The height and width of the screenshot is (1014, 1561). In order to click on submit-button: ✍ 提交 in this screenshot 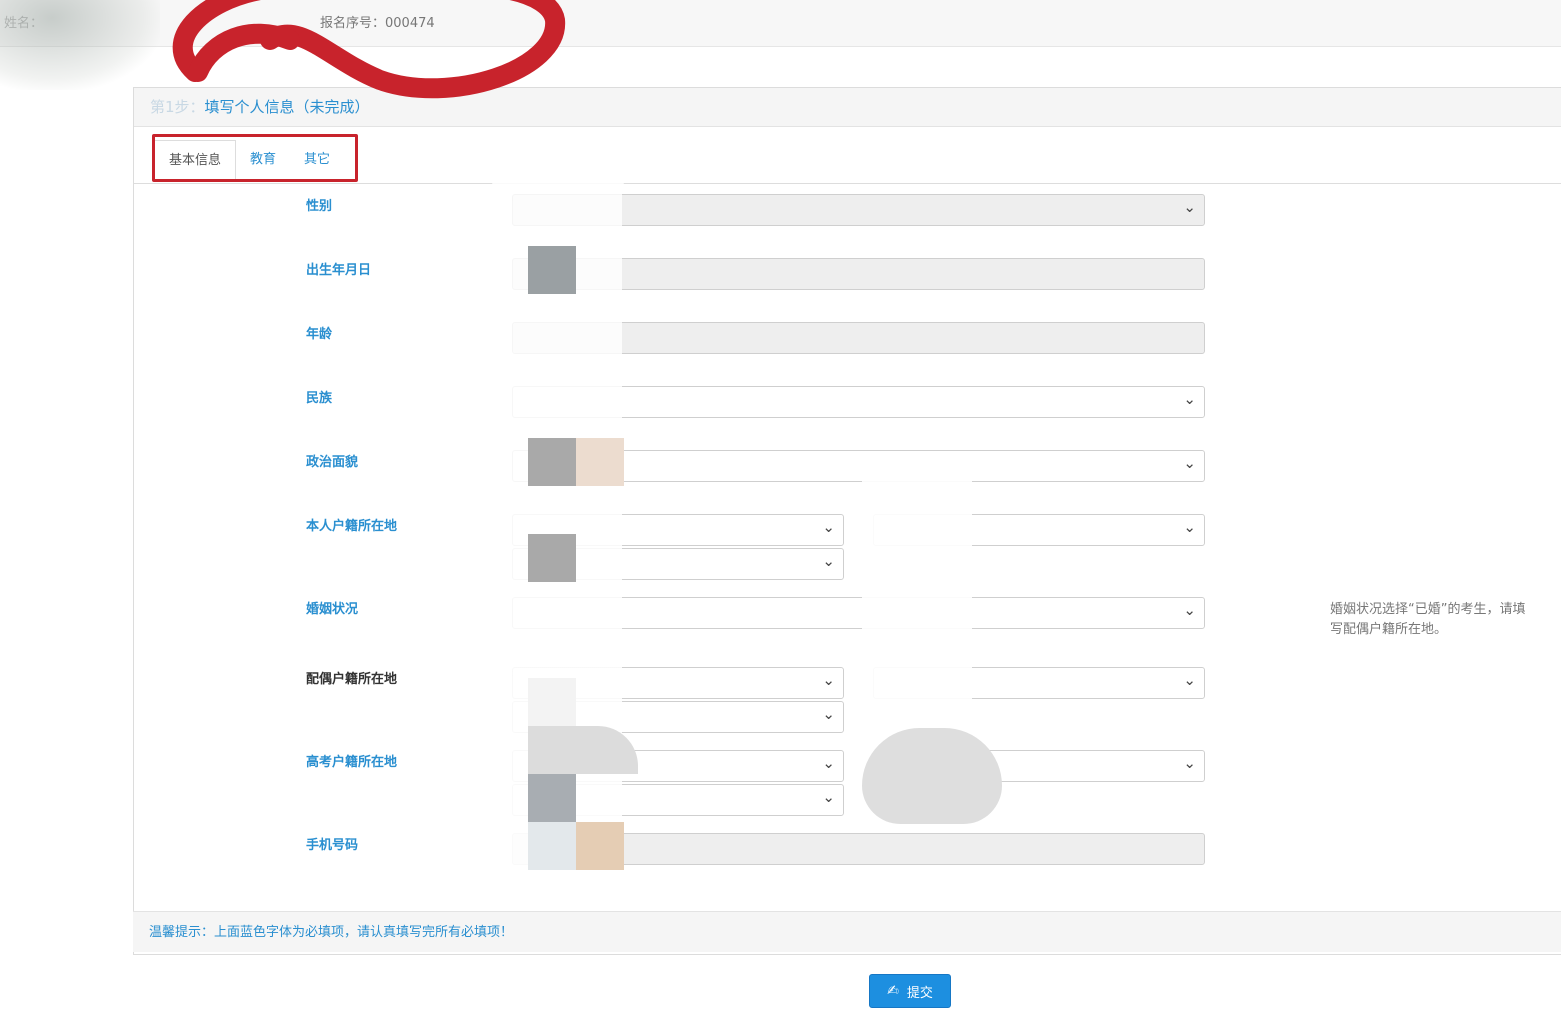, I will do `click(910, 991)`.